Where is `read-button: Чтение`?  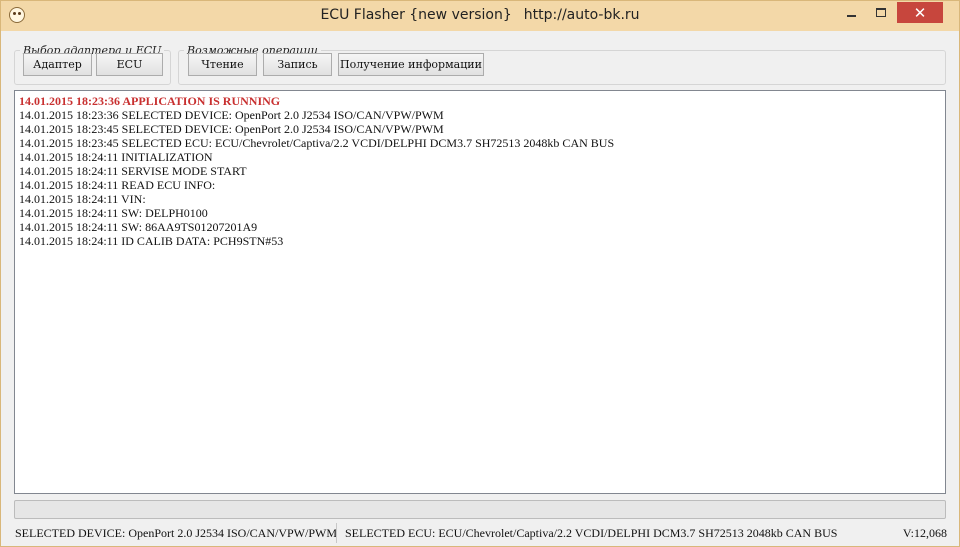 read-button: Чтение is located at coordinates (222, 64).